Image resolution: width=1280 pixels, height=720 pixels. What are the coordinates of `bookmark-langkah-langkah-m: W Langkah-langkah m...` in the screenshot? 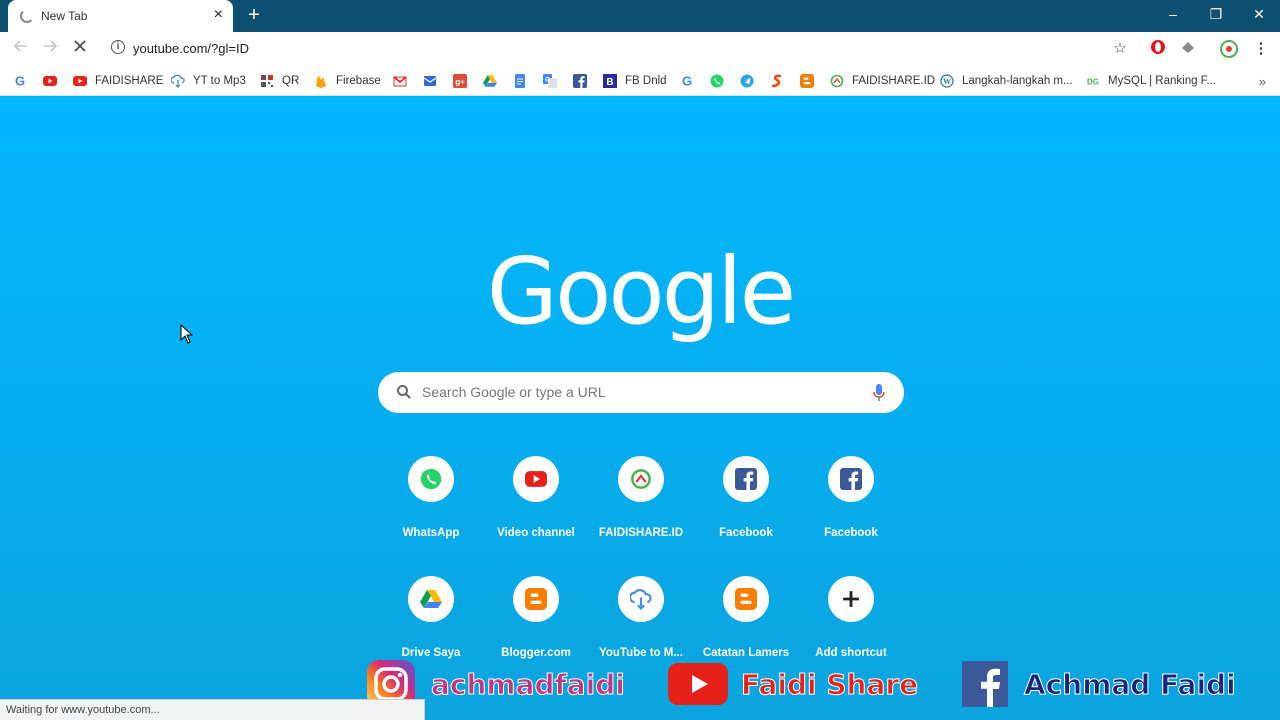 It's located at (1006, 81).